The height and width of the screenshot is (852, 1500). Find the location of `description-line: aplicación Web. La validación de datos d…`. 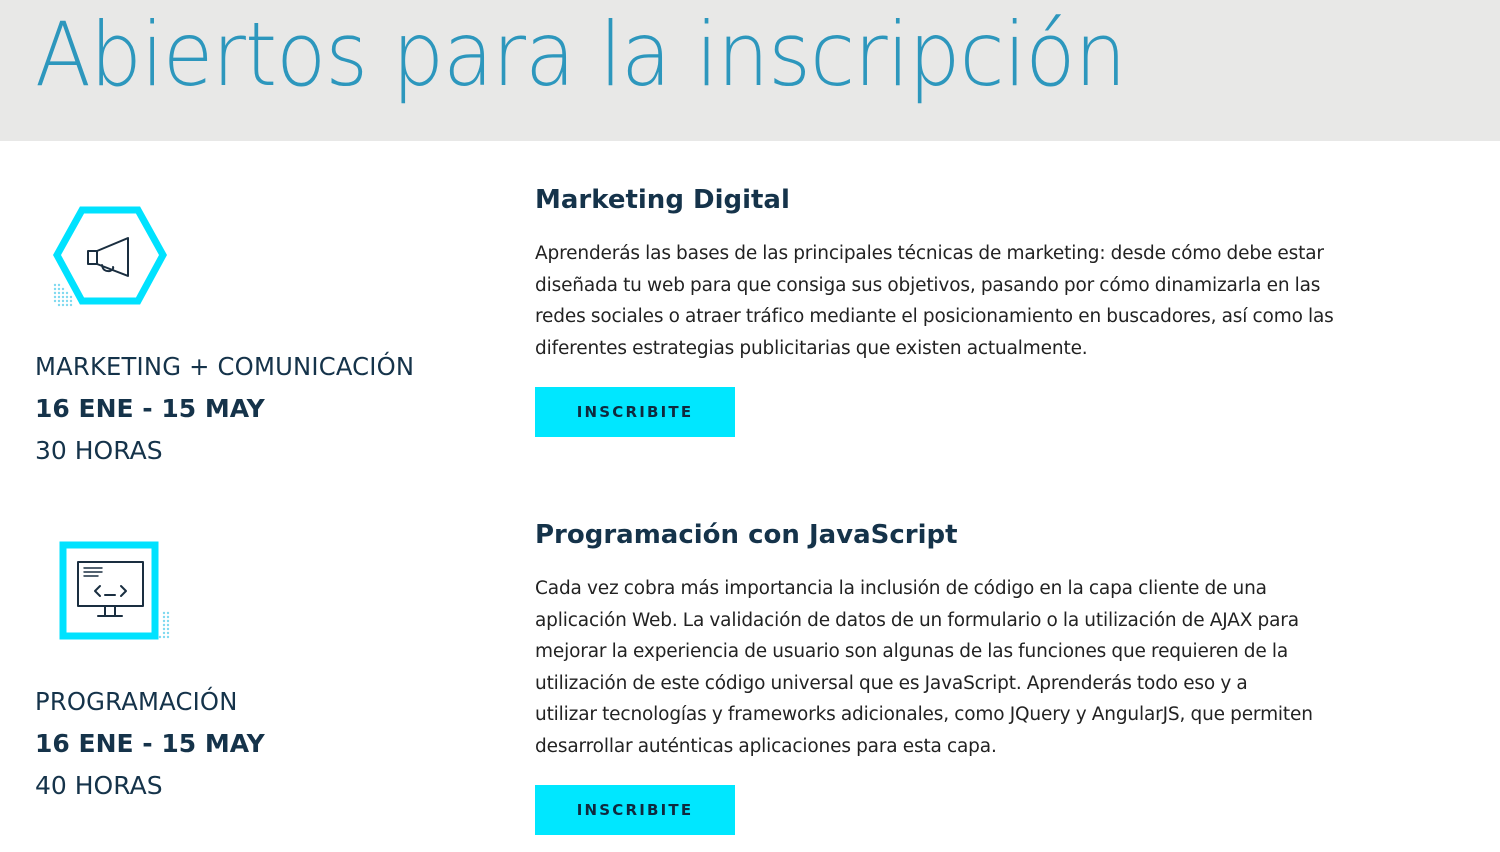

description-line: aplicación Web. La validación de datos d… is located at coordinates (917, 620).